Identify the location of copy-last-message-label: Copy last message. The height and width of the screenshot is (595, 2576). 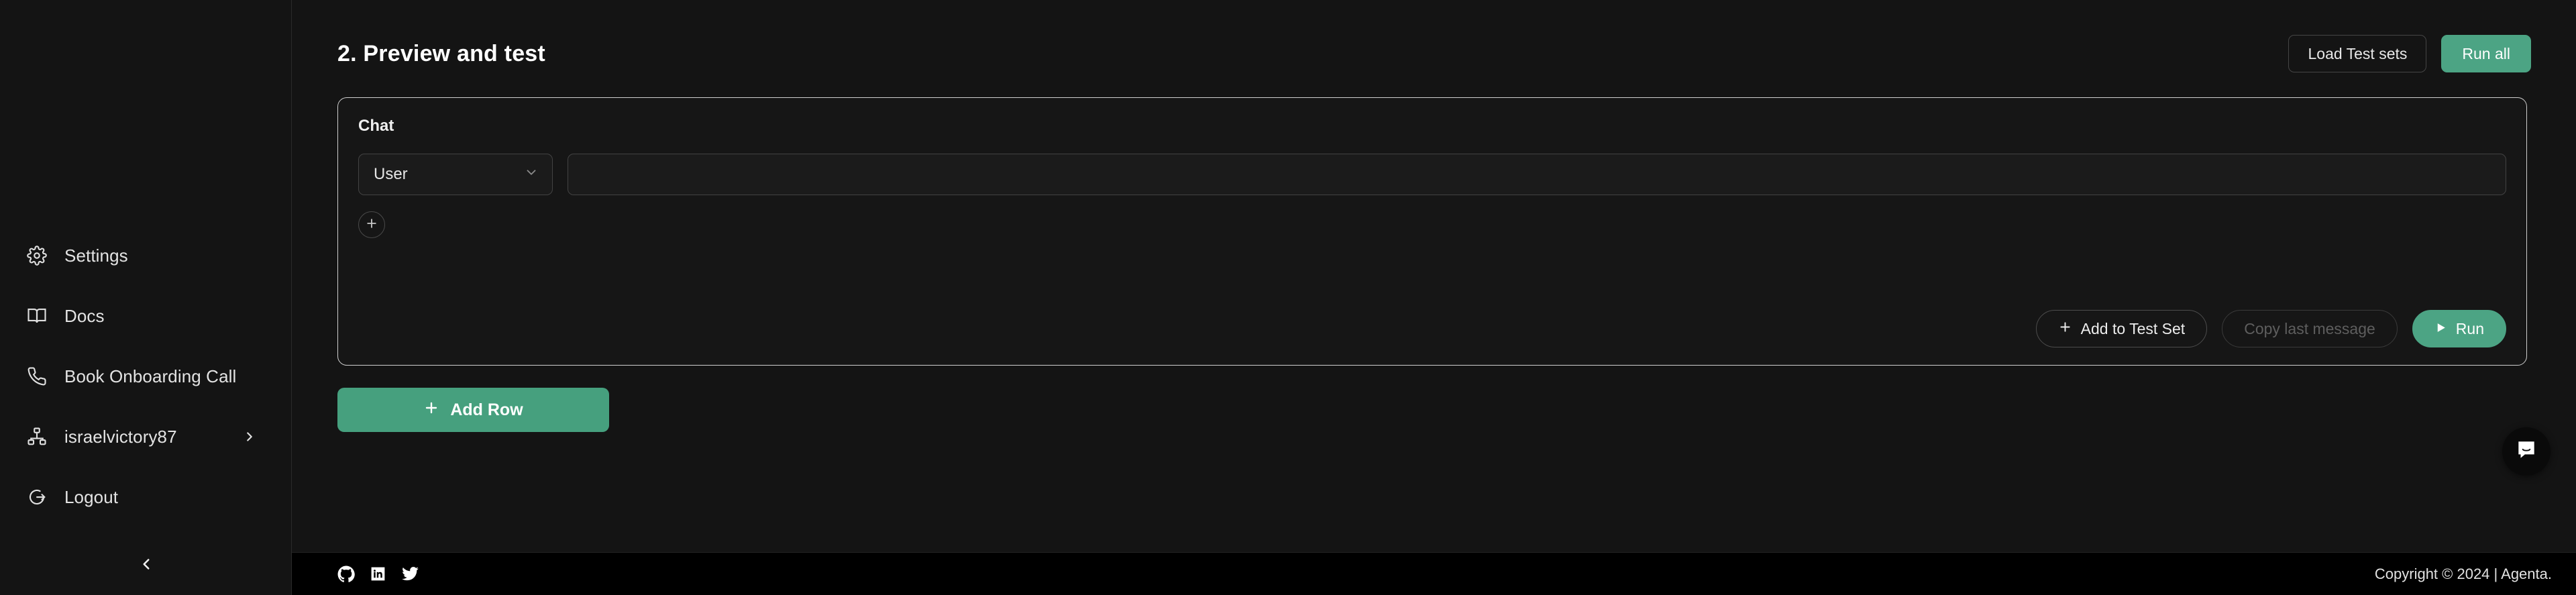
(2309, 328).